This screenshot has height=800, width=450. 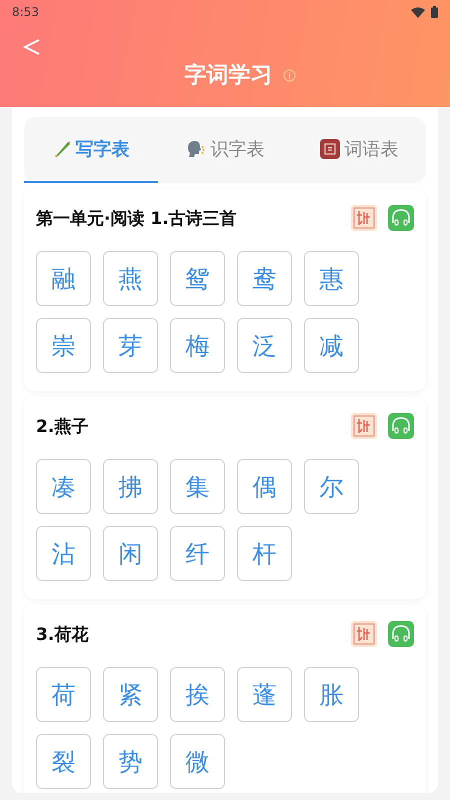 I want to click on character-tile: 梅, so click(x=197, y=345).